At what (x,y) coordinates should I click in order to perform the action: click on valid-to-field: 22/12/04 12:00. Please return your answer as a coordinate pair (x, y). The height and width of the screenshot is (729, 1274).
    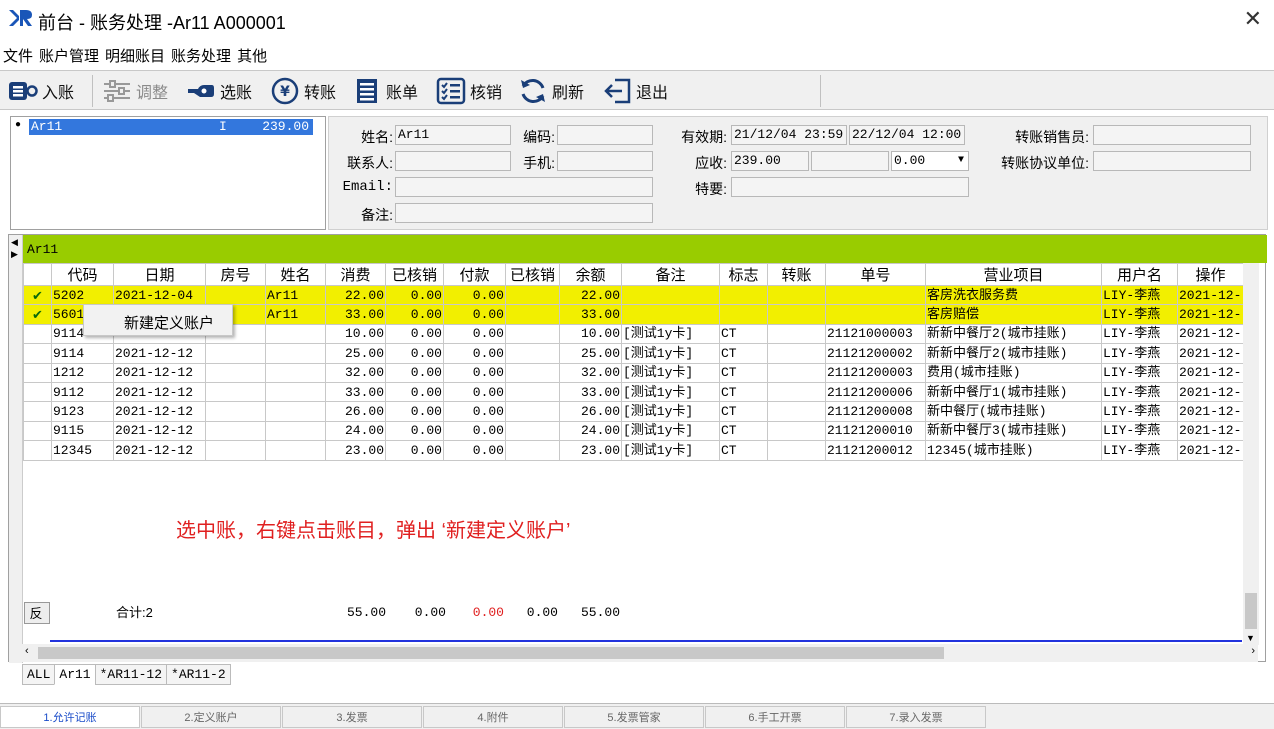
    Looking at the image, I should click on (907, 135).